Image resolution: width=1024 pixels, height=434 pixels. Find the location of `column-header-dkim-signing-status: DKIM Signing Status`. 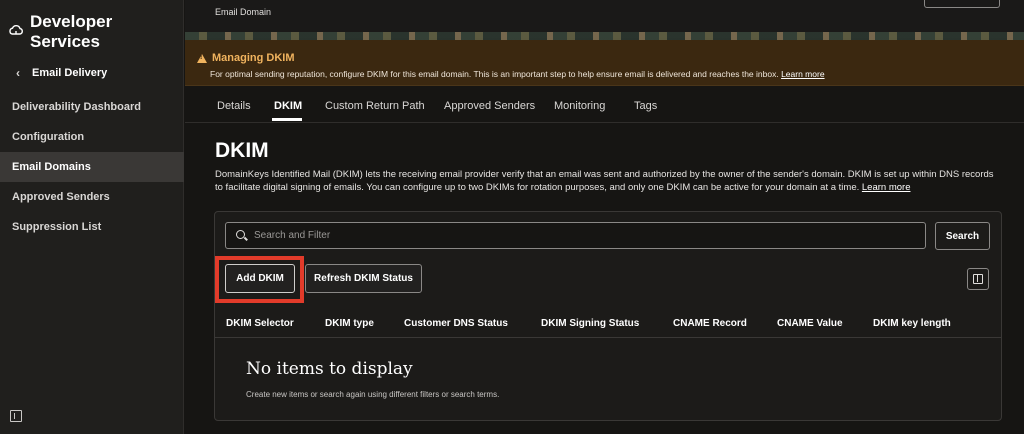

column-header-dkim-signing-status: DKIM Signing Status is located at coordinates (590, 323).